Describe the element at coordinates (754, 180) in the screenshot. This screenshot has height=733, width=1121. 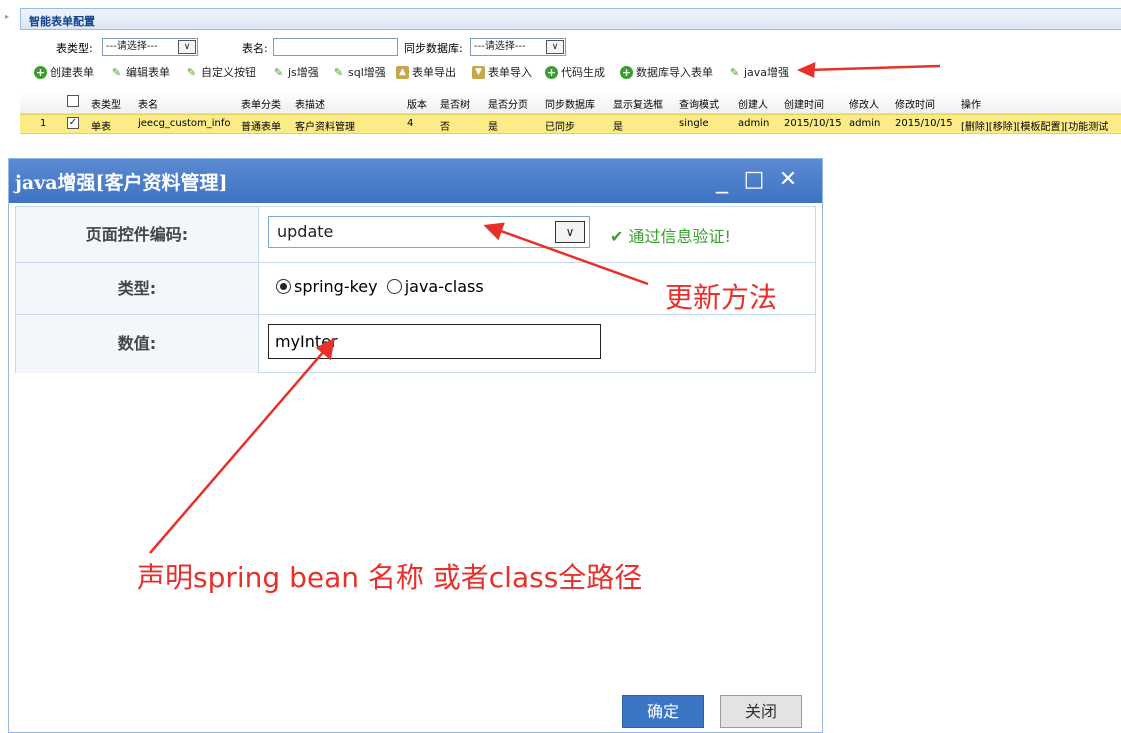
I see `maximize-icon: □` at that location.